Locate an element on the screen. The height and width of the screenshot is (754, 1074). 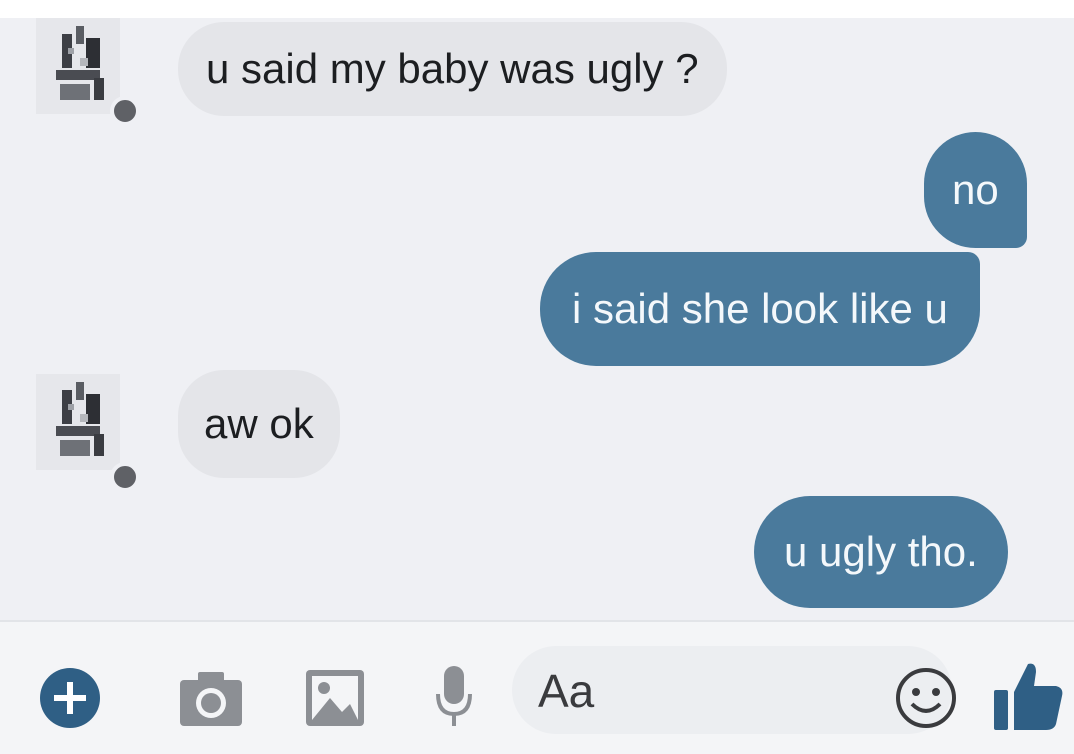
outgoing-message: u ugly tho. is located at coordinates (881, 552).